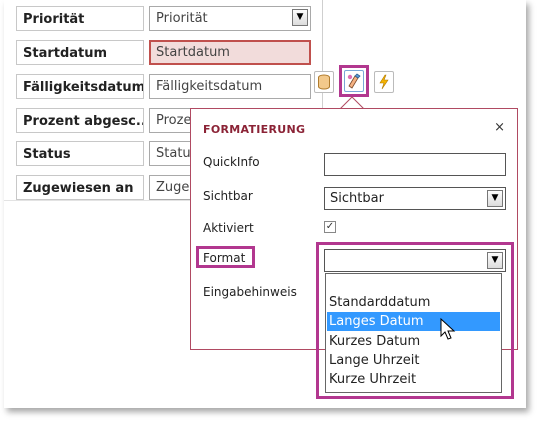  Describe the element at coordinates (228, 228) in the screenshot. I see `aktiviert-label: Aktiviert` at that location.